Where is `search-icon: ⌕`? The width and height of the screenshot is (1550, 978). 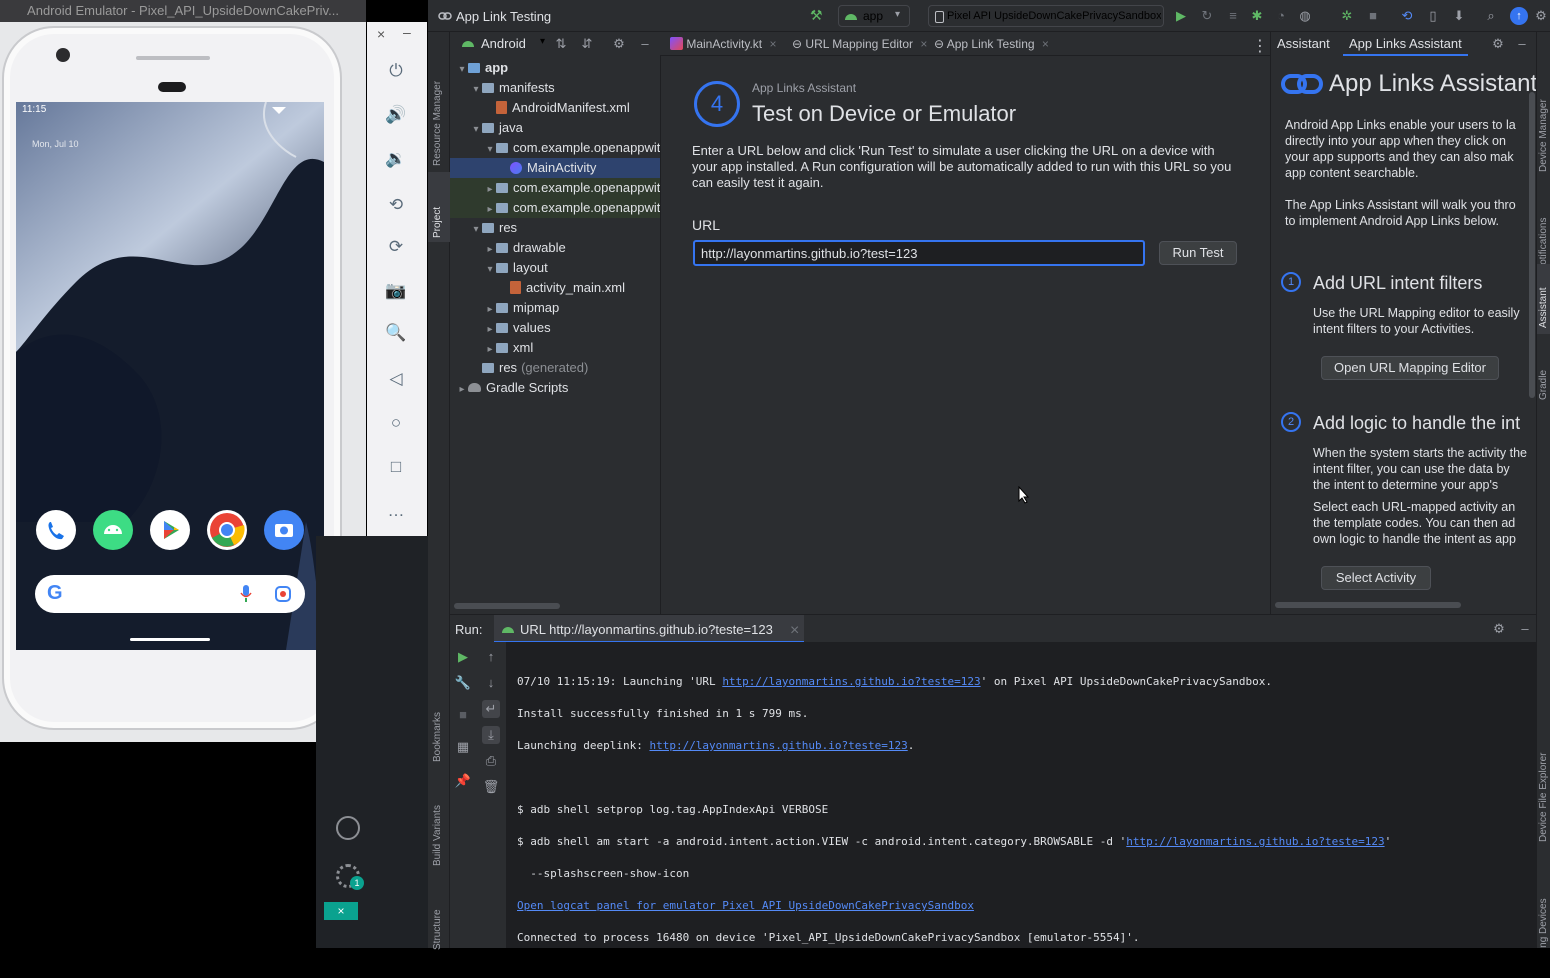
search-icon: ⌕ is located at coordinates (1491, 16).